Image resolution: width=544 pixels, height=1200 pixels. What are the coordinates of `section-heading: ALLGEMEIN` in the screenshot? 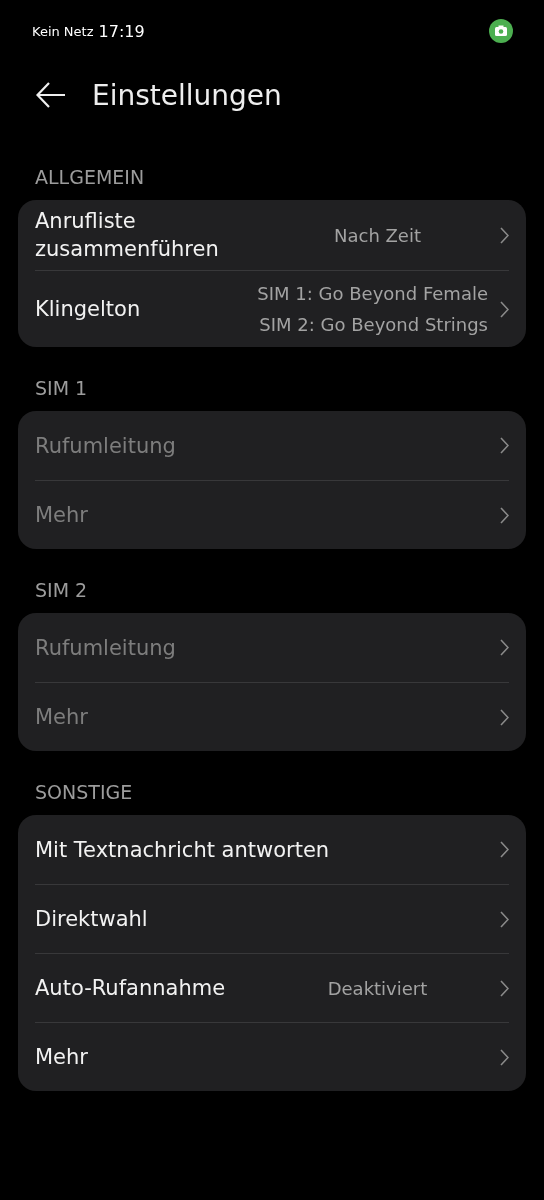 It's located at (90, 177).